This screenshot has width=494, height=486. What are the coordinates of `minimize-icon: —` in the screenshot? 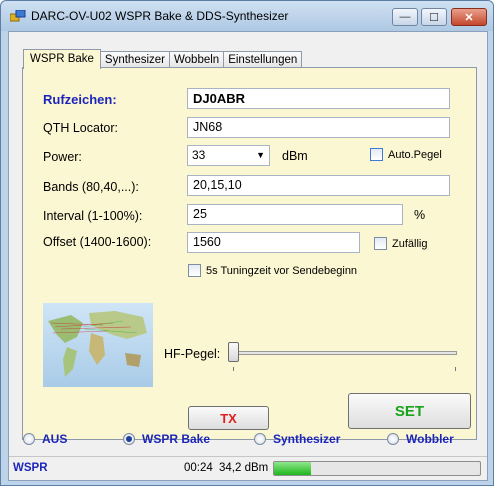 It's located at (405, 17).